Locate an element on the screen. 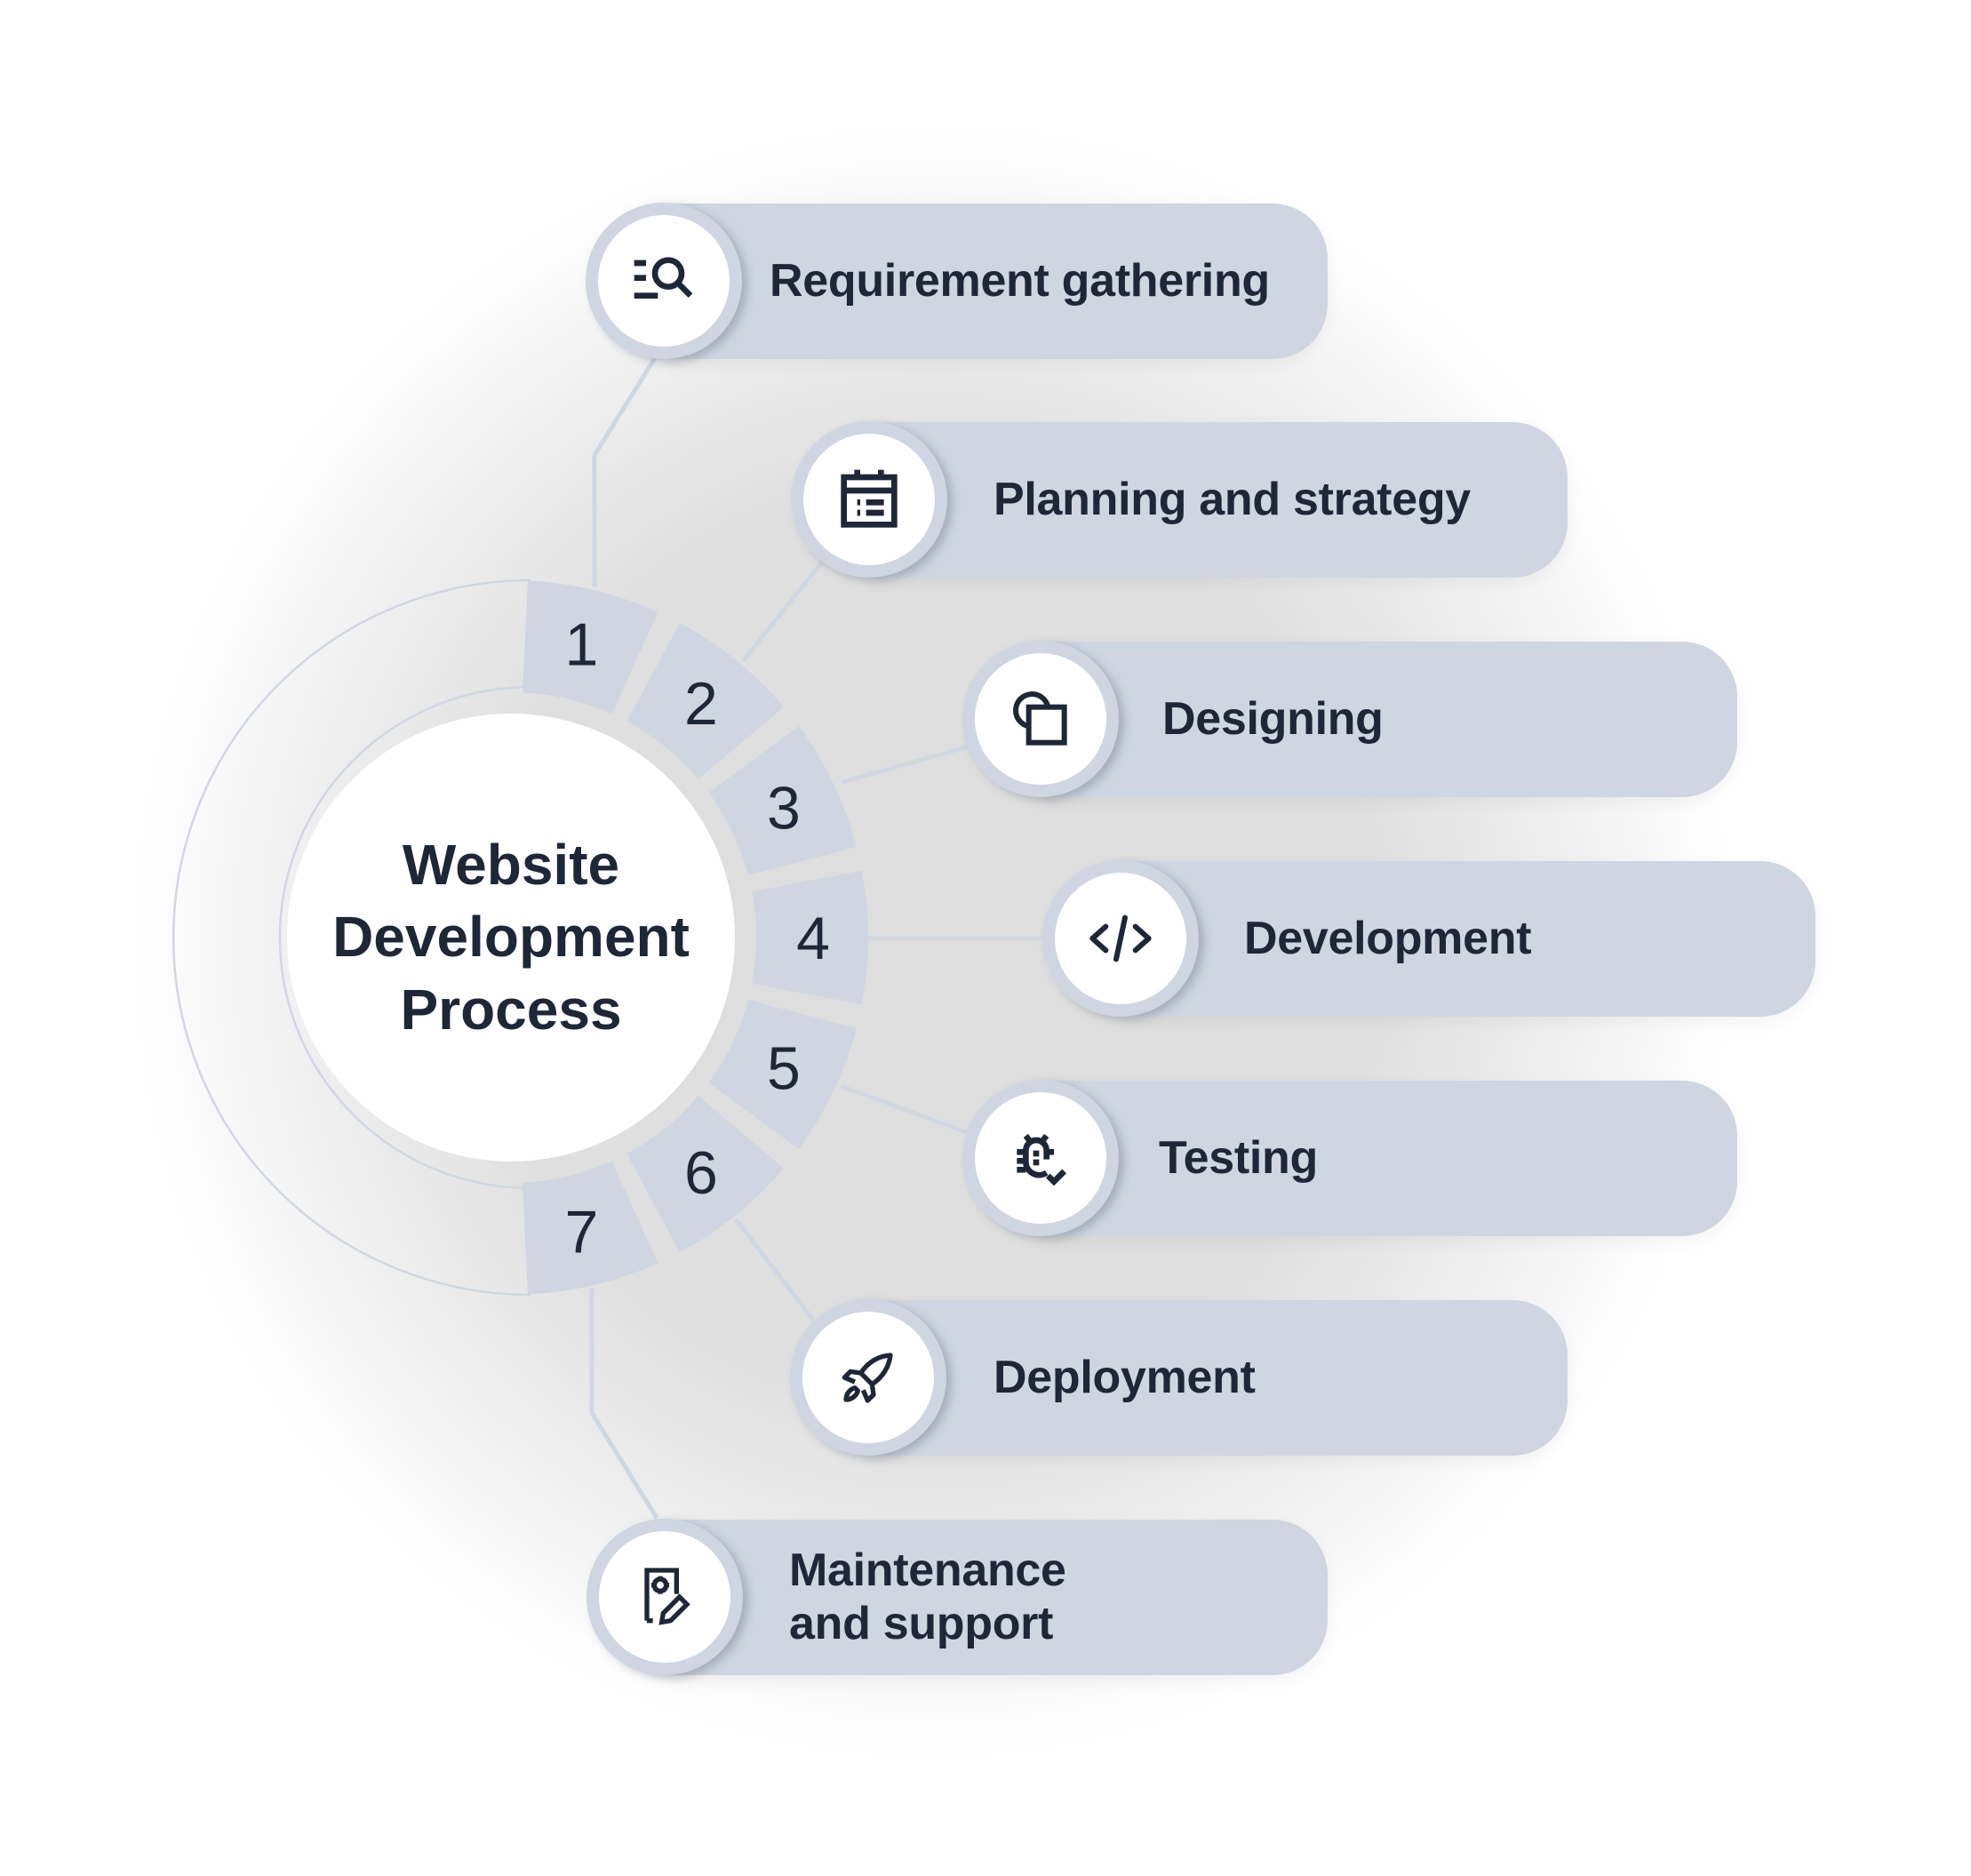 The width and height of the screenshot is (1971, 1876). rocket-icon is located at coordinates (867, 1378).